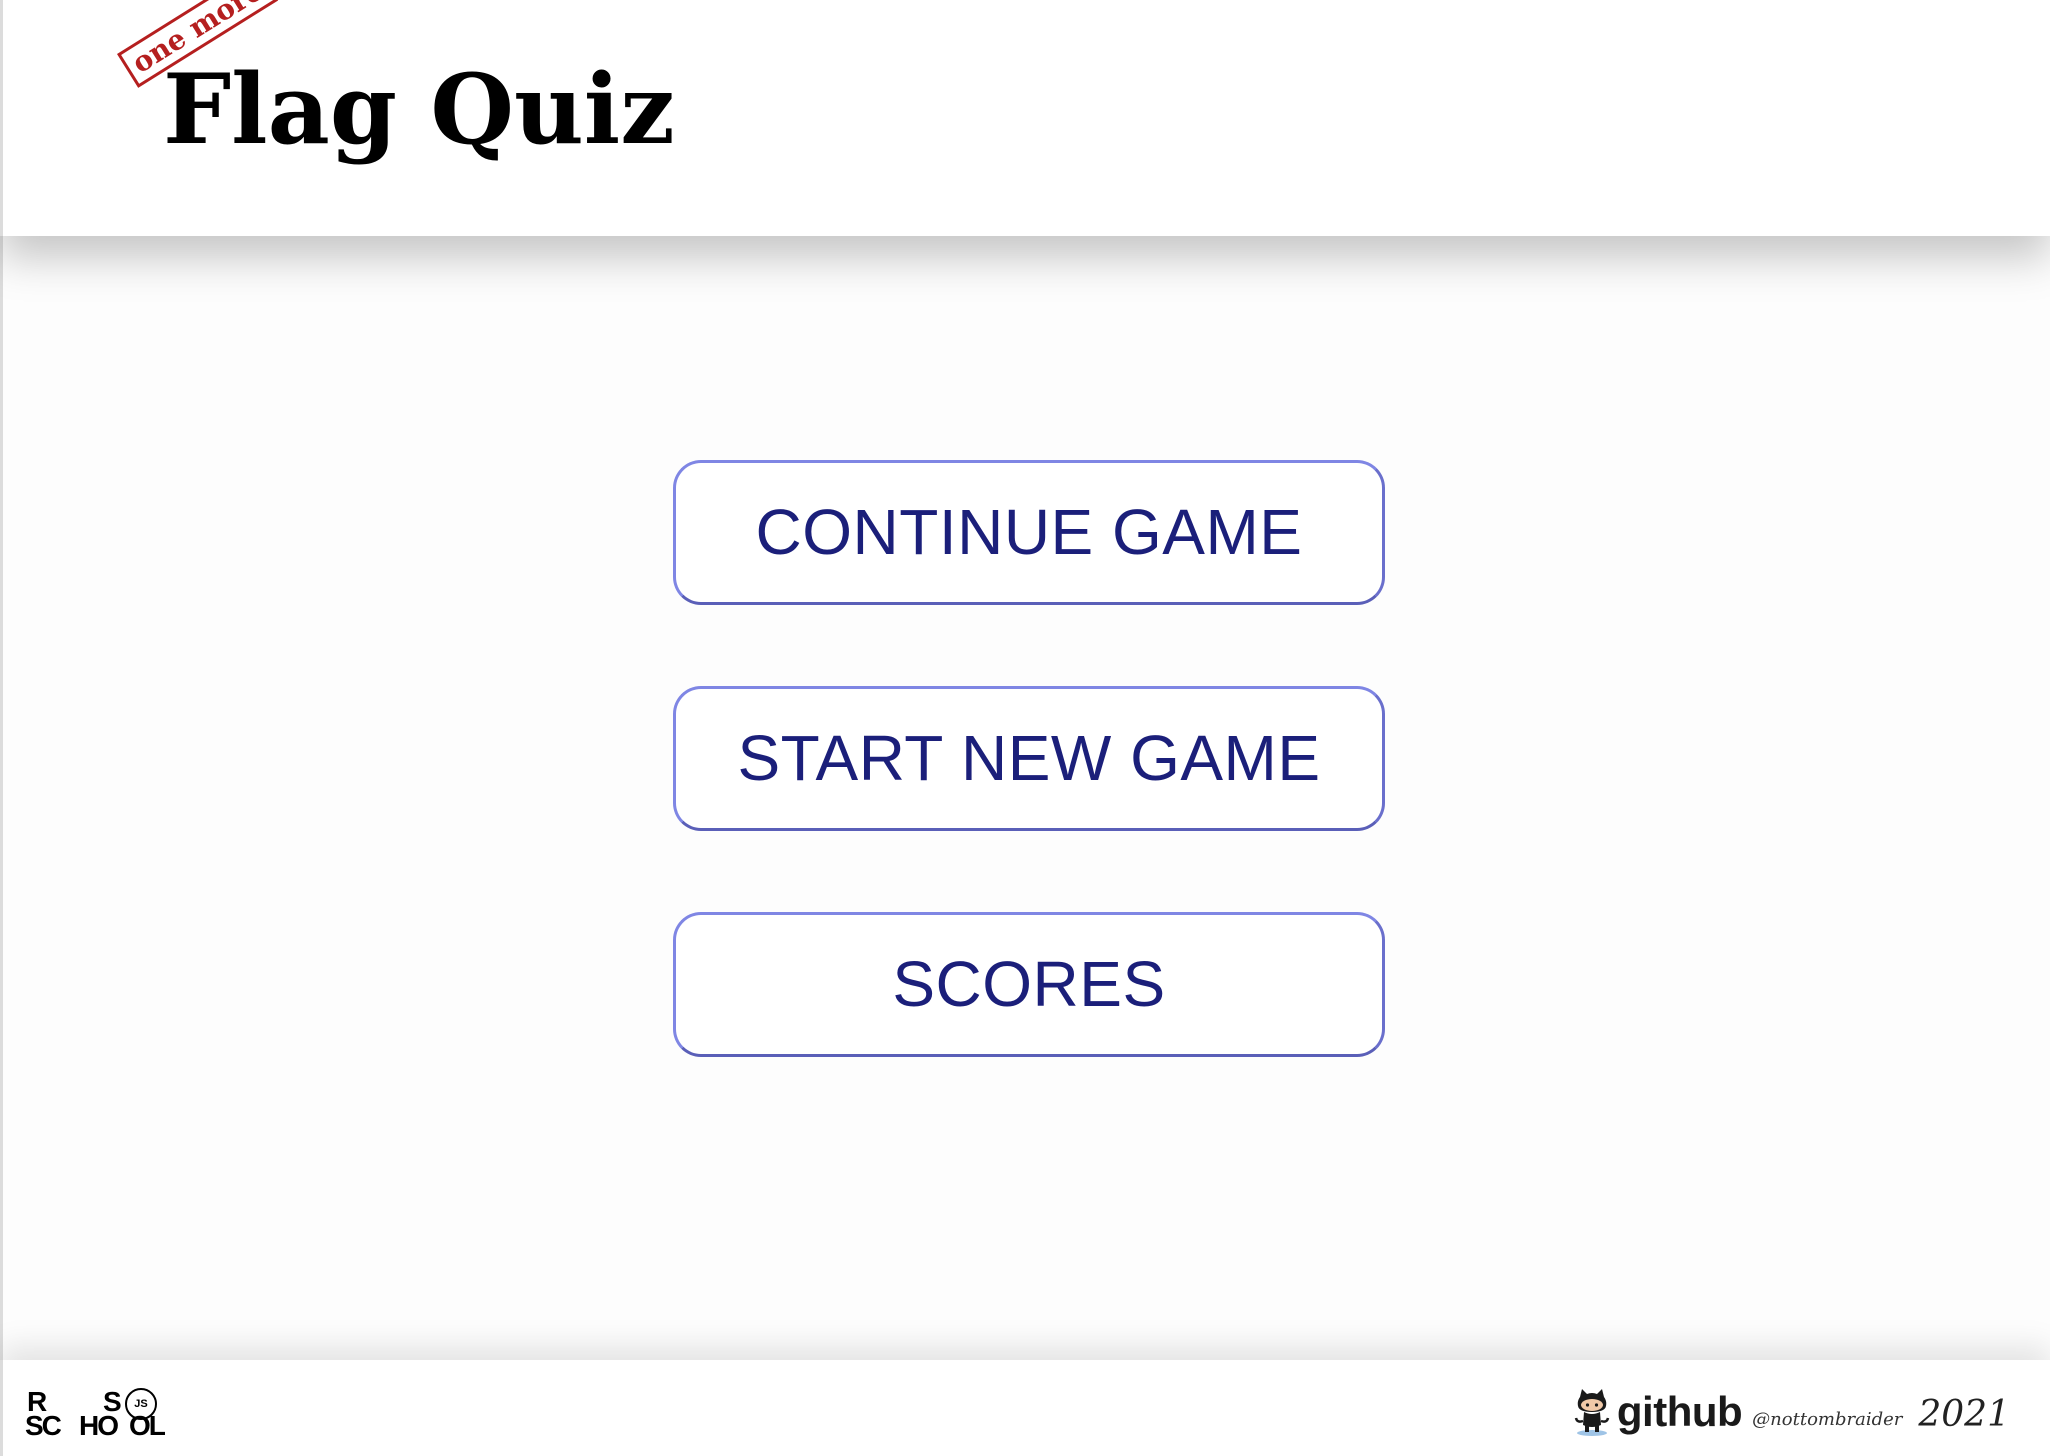  Describe the element at coordinates (1592, 1412) in the screenshot. I see `octocat-icon` at that location.